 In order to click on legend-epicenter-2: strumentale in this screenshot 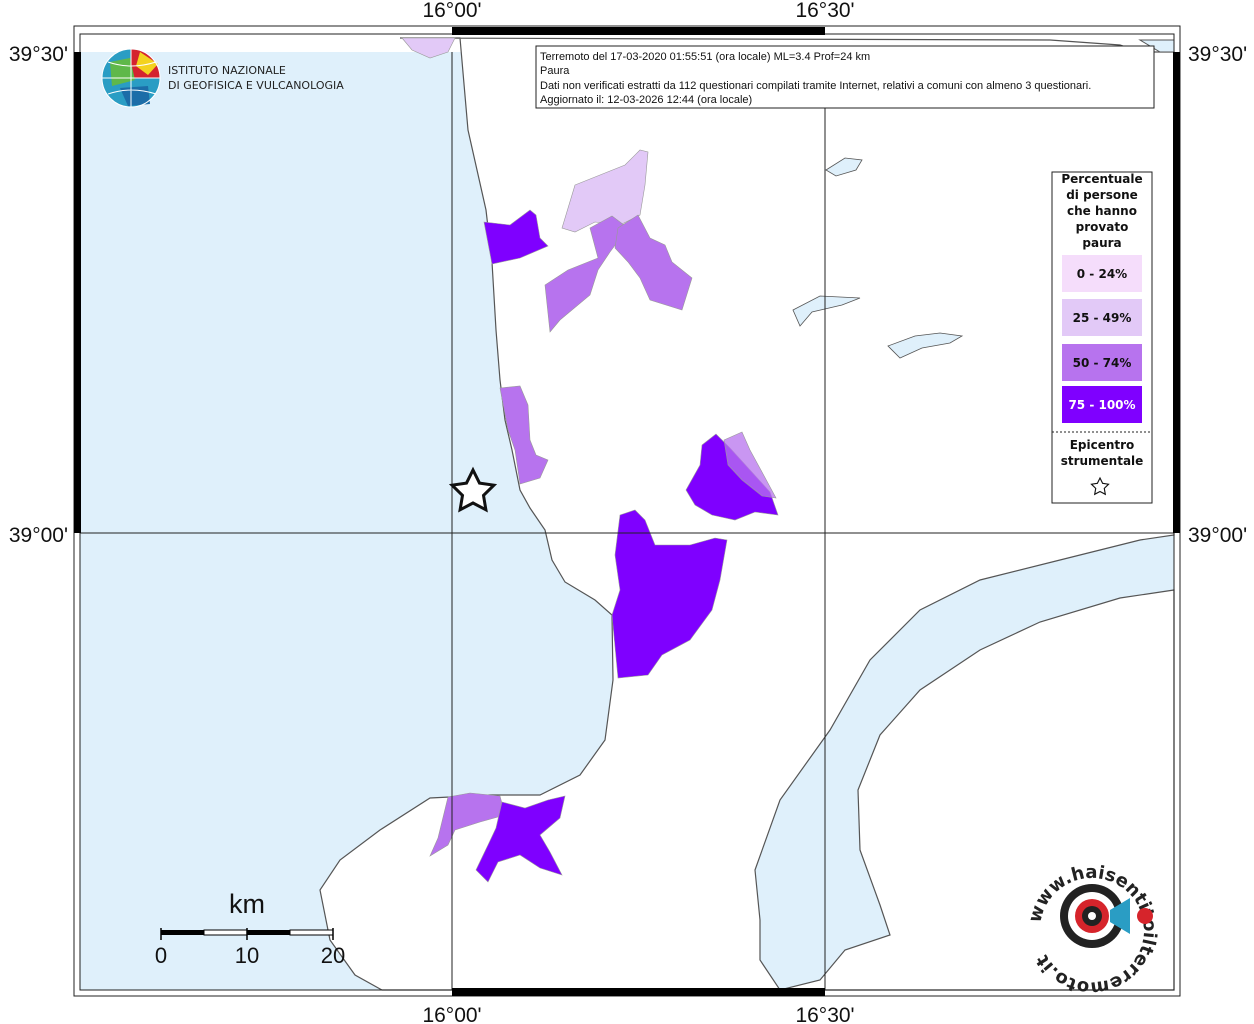, I will do `click(1102, 461)`.